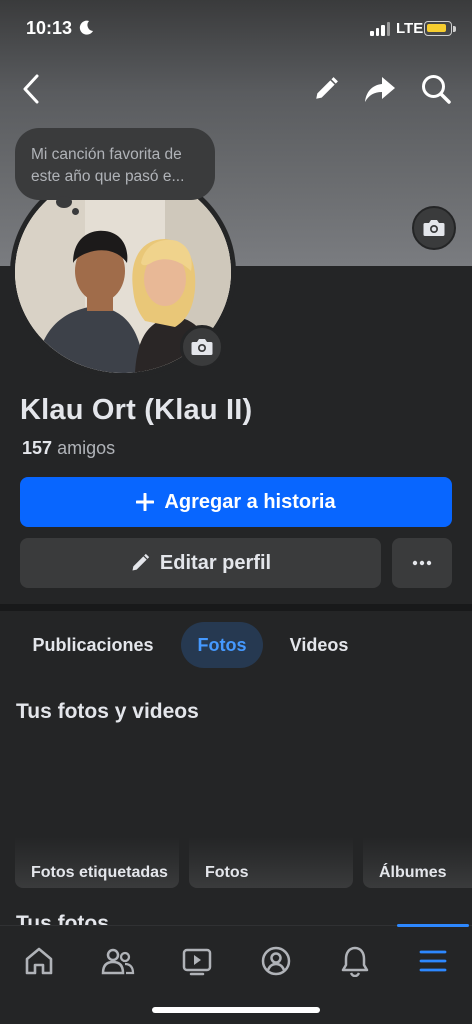  I want to click on nav-home, so click(39, 961).